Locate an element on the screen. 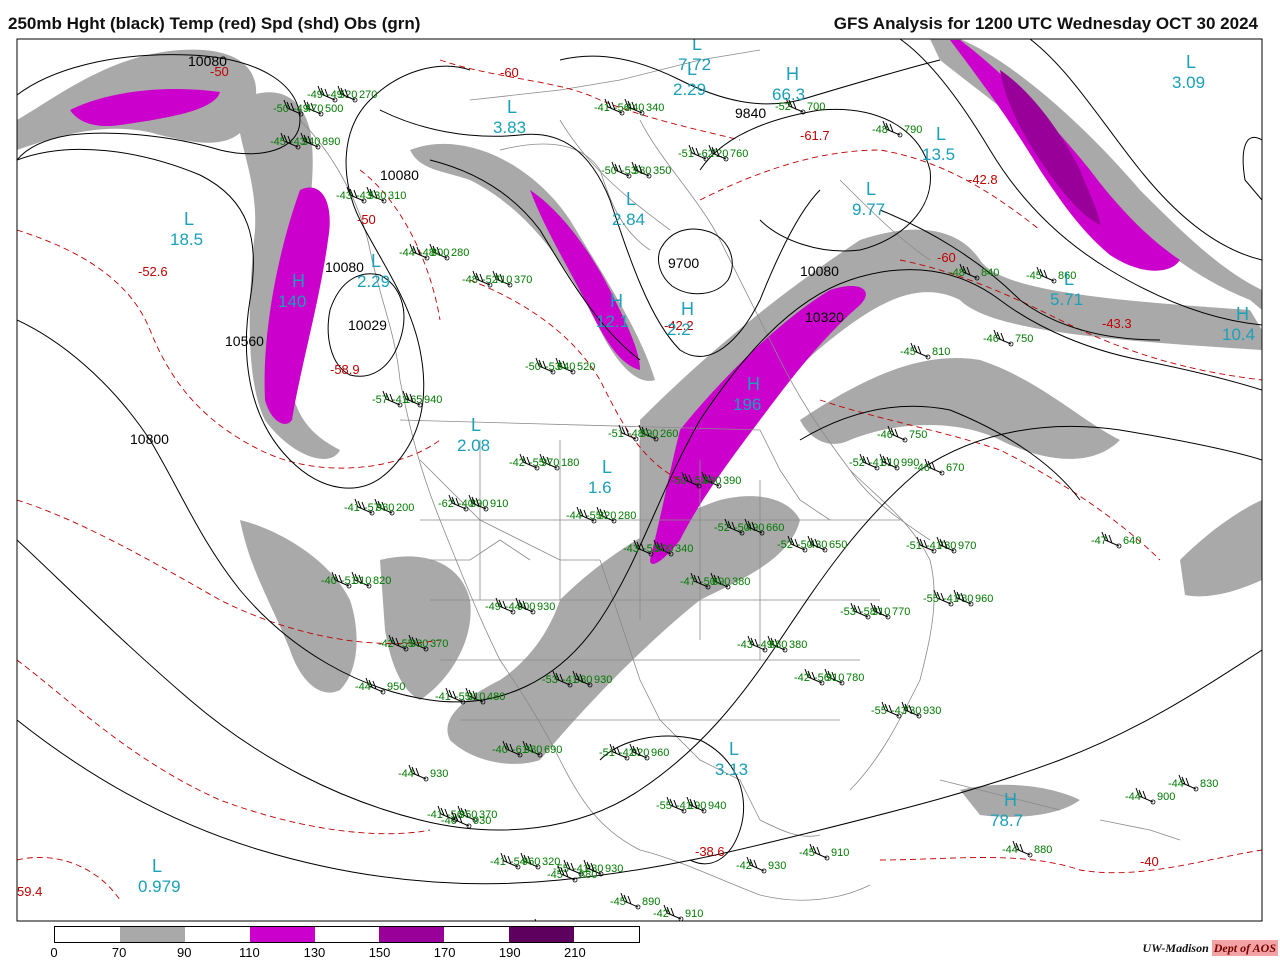 The image size is (1280, 960). speed-colorbar is located at coordinates (347, 934).